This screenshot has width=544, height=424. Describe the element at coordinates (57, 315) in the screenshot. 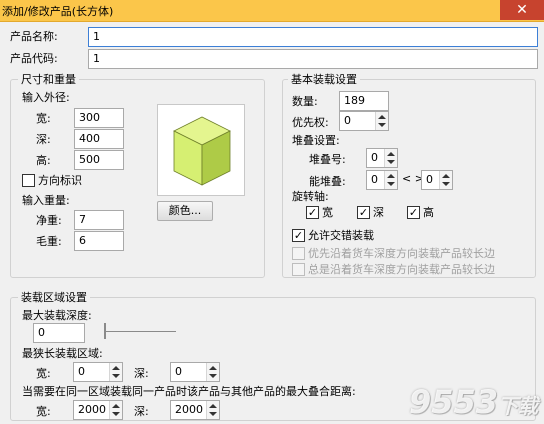

I see `max-depth-label: 最大装载深度:` at that location.